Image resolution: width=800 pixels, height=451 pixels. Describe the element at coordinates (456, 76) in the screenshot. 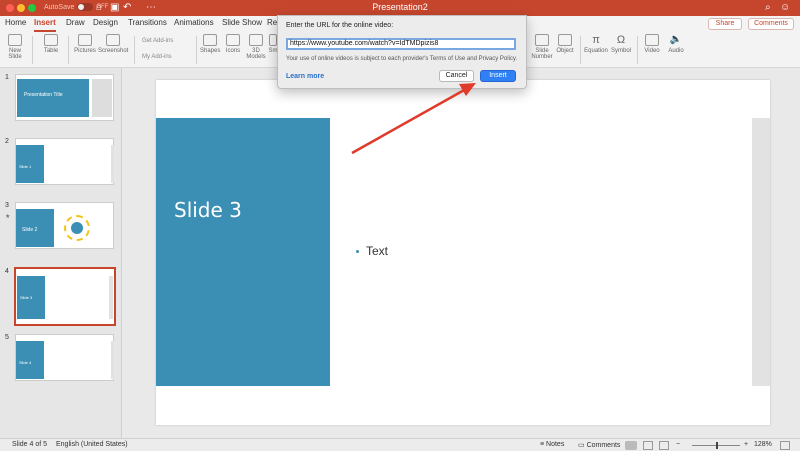

I see `cancel-button: Cancel` at that location.